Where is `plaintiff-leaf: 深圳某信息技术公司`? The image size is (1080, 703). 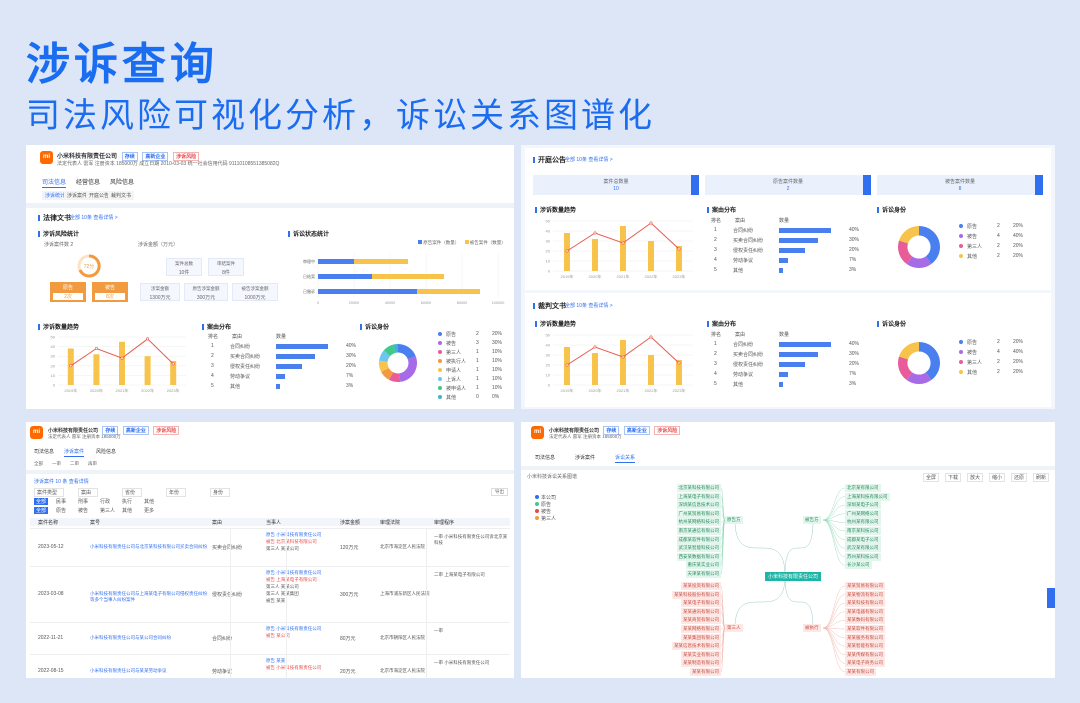
plaintiff-leaf: 深圳某信息技术公司 is located at coordinates (698, 505).